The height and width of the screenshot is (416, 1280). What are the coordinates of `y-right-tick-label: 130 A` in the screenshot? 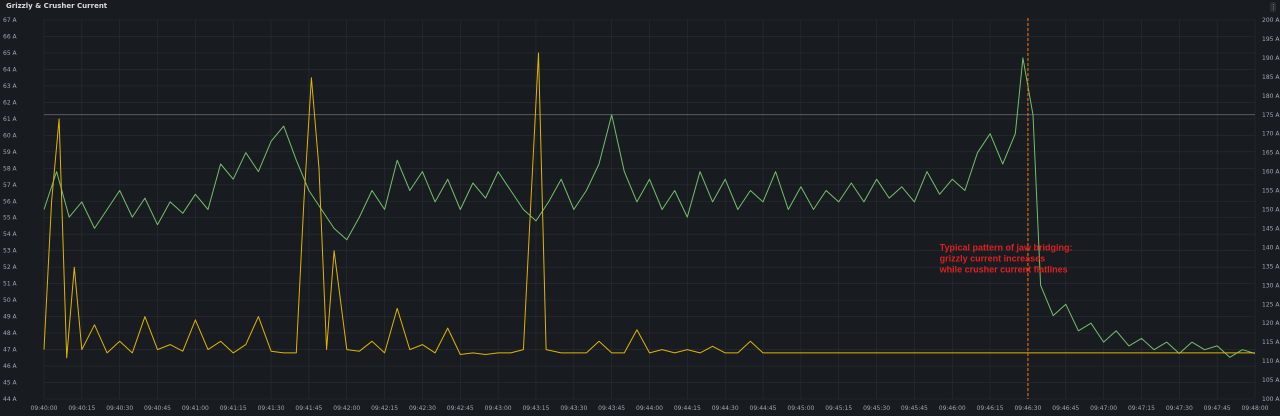 It's located at (1271, 285).